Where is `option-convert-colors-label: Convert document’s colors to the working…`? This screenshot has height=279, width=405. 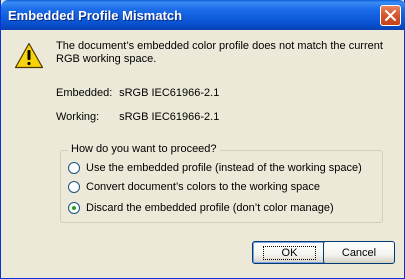 option-convert-colors-label: Convert document’s colors to the working… is located at coordinates (203, 187).